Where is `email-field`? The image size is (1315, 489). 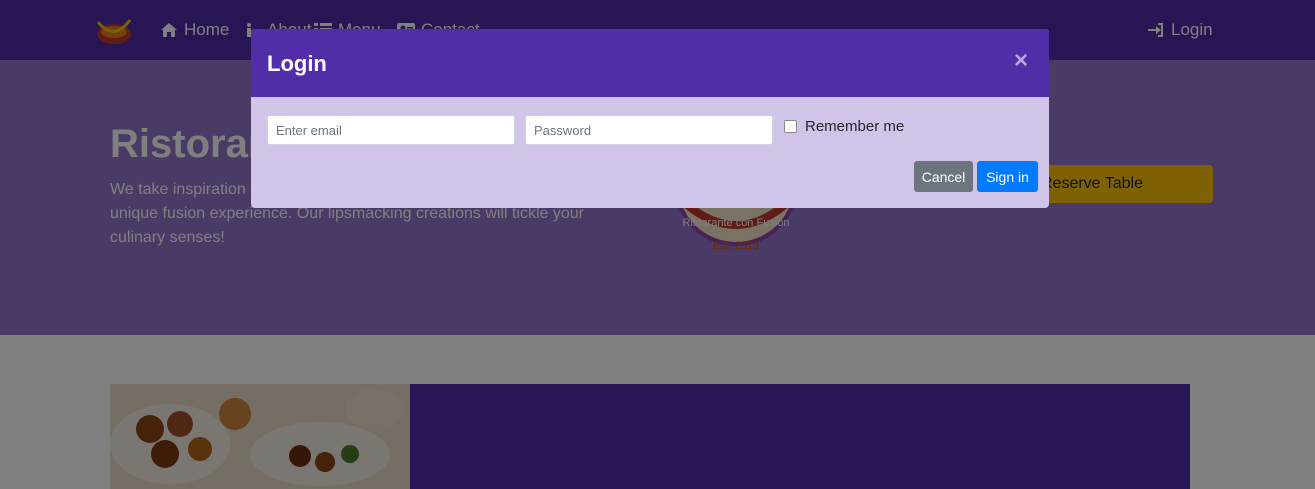
email-field is located at coordinates (391, 130).